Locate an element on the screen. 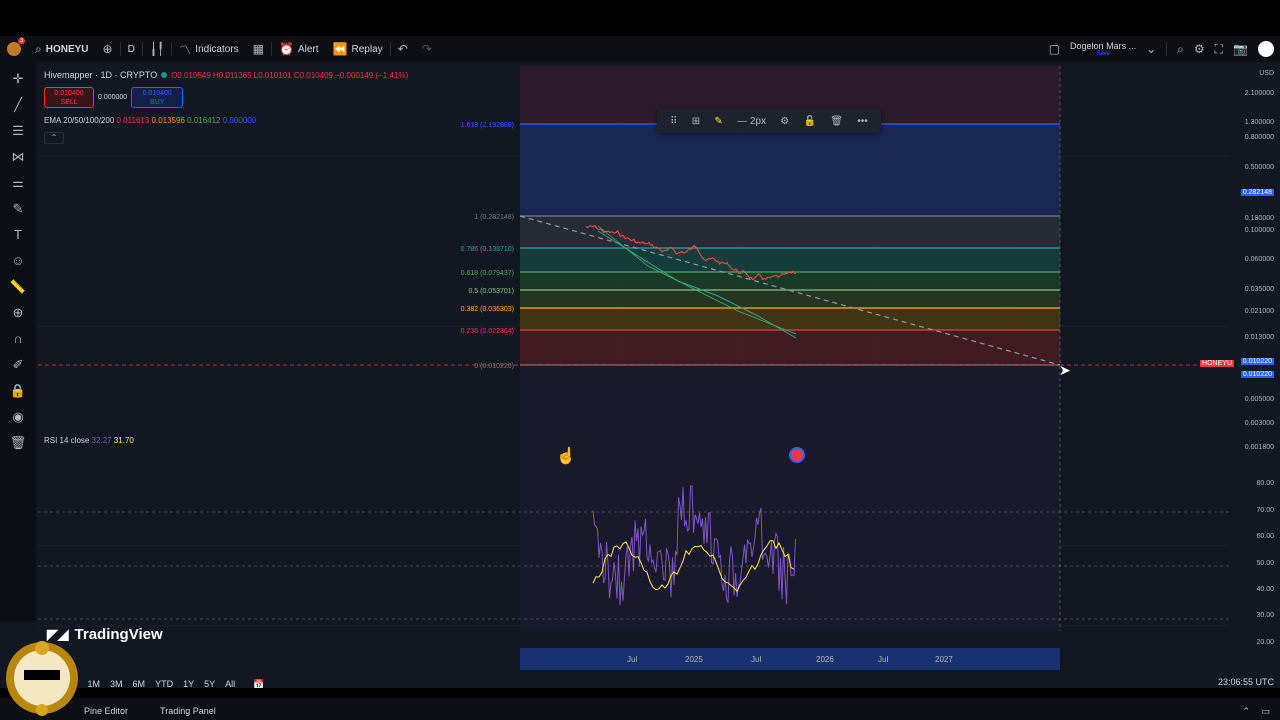 Image resolution: width=1280 pixels, height=720 pixels. eye-icon: ◉ is located at coordinates (18, 416).